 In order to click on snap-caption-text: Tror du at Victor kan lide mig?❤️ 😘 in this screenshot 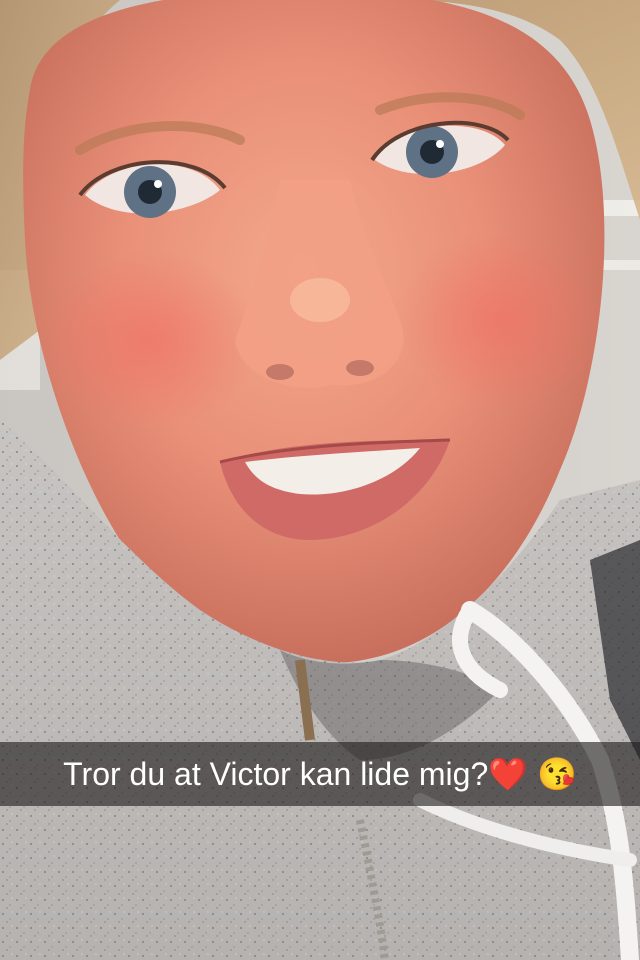, I will do `click(320, 774)`.